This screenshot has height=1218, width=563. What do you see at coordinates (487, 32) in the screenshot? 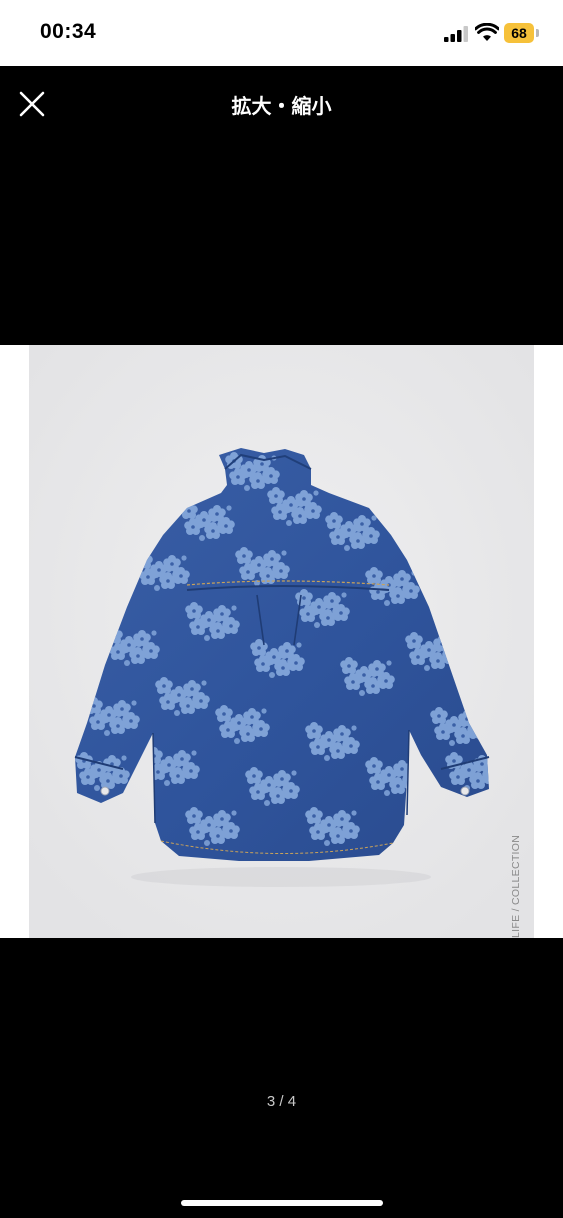
I see `wifi-icon` at bounding box center [487, 32].